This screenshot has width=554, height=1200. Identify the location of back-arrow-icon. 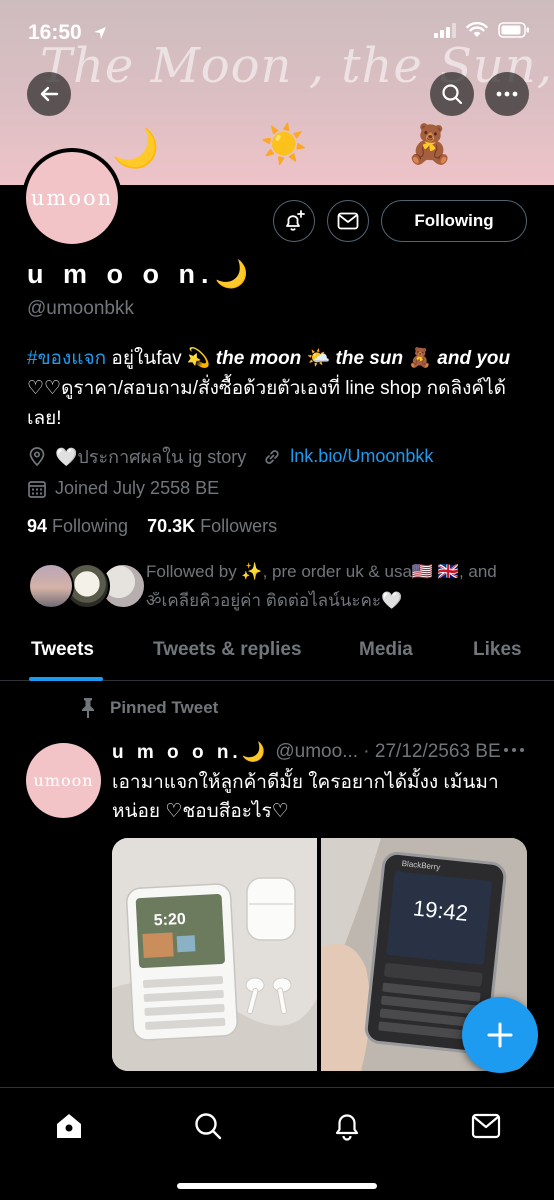
(49, 94).